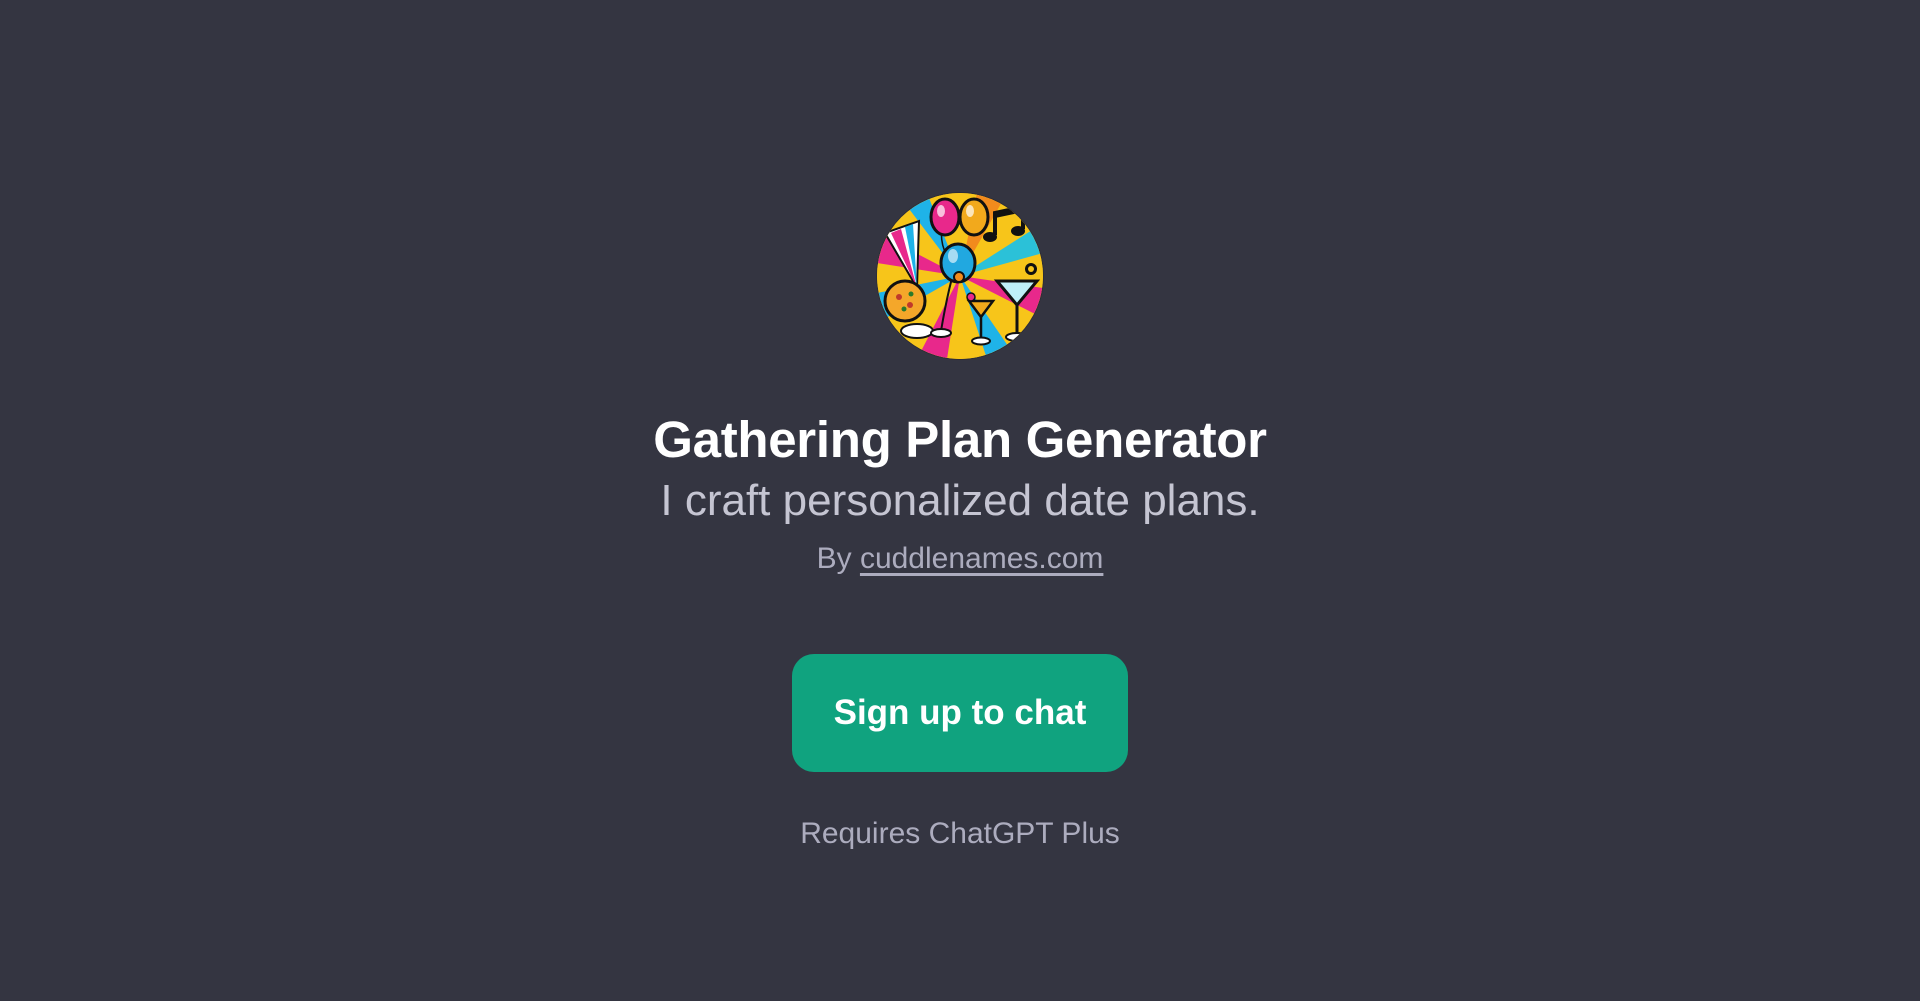  I want to click on author-link: cuddlenames.com, so click(981, 558).